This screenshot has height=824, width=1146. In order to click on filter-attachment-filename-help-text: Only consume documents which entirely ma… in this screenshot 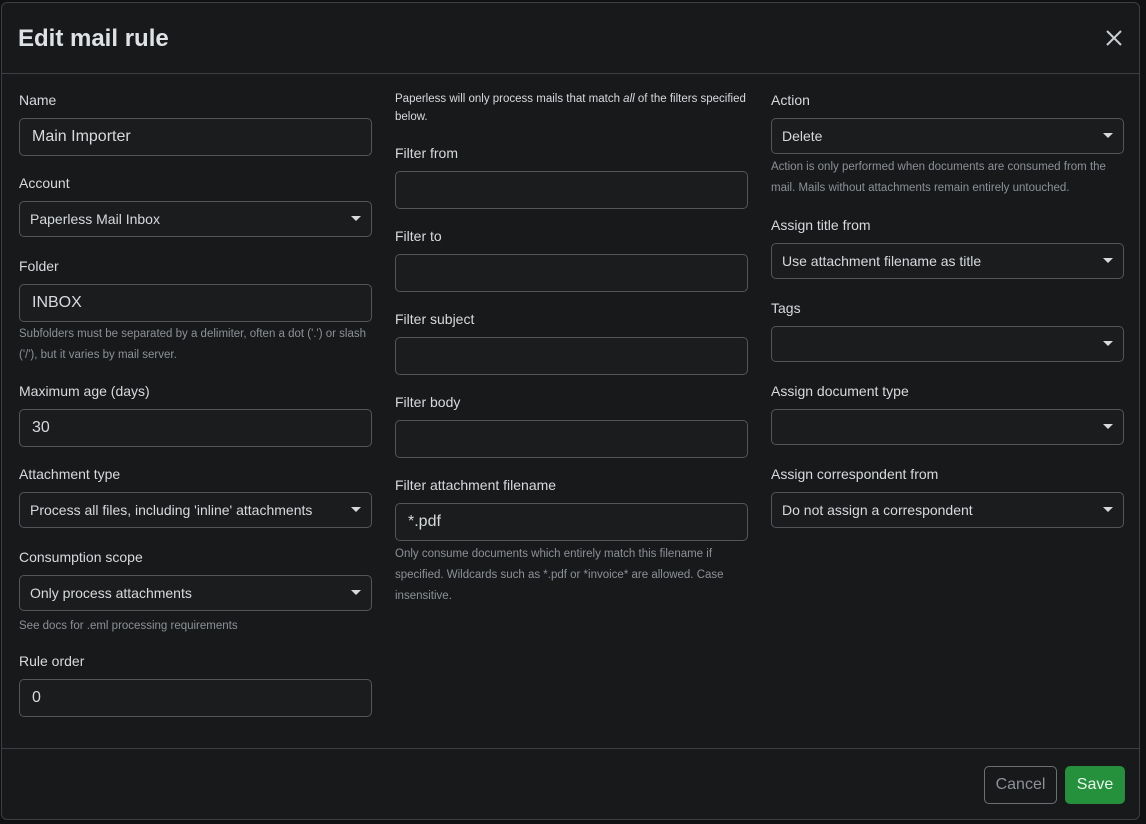, I will do `click(559, 575)`.